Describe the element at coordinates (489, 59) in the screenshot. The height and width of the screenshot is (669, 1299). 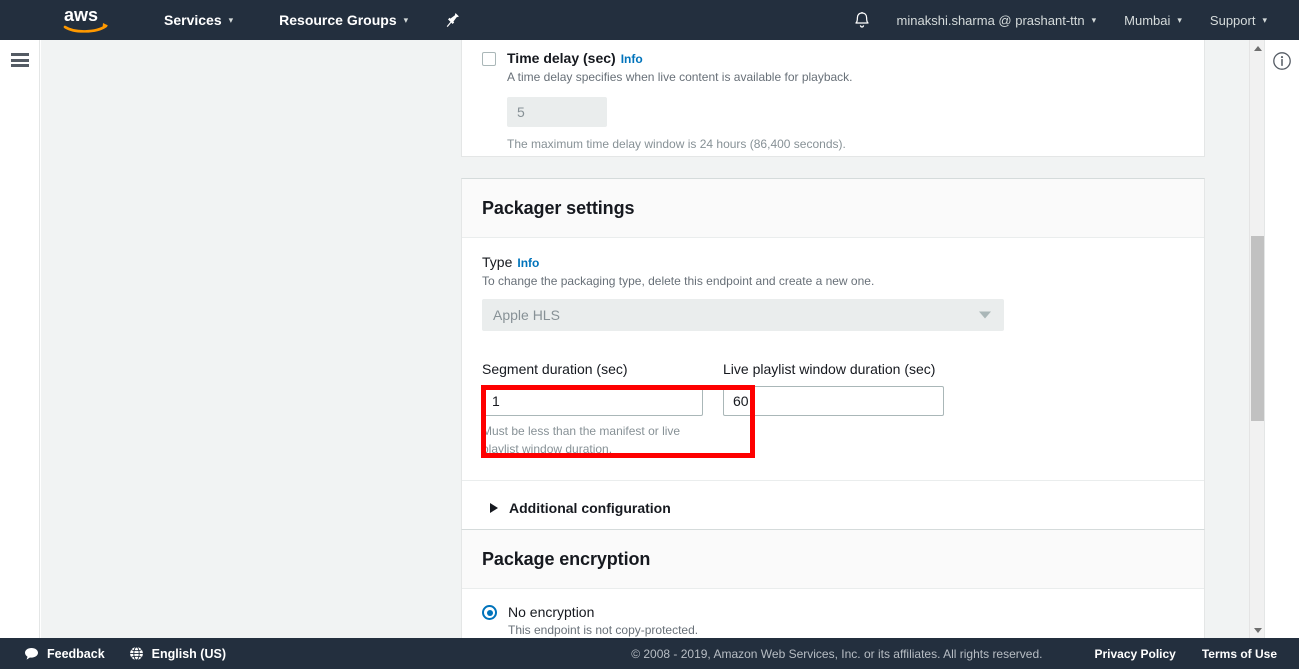
I see `time-delay-checkbox` at that location.